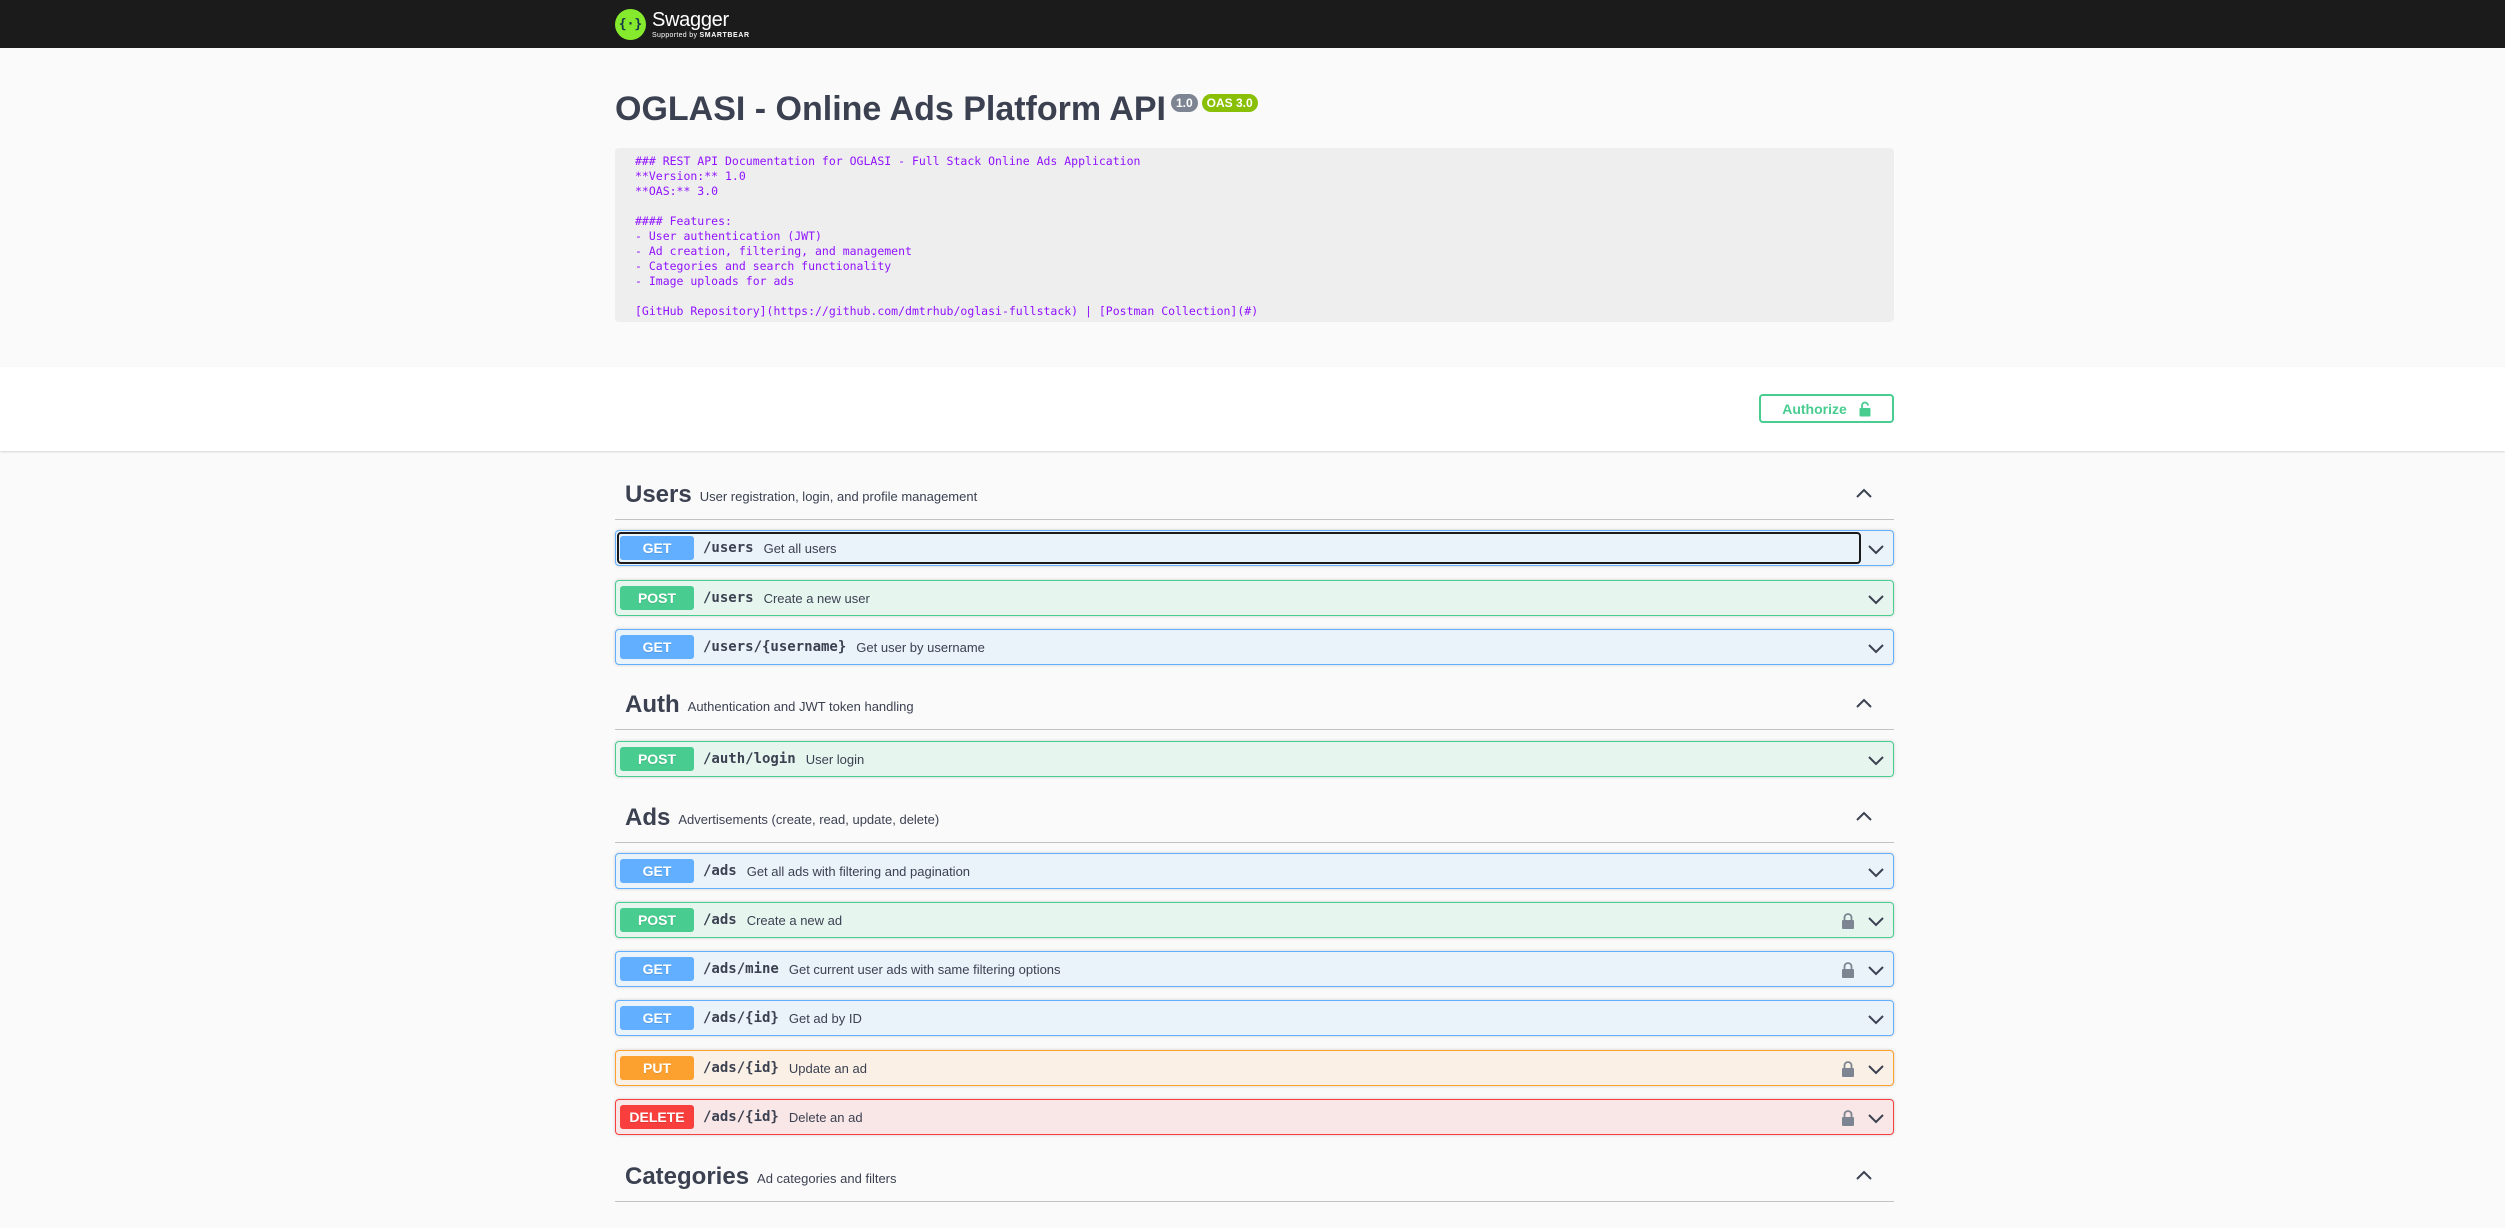 The height and width of the screenshot is (1228, 2505). I want to click on authorize-button: Authorize, so click(1826, 408).